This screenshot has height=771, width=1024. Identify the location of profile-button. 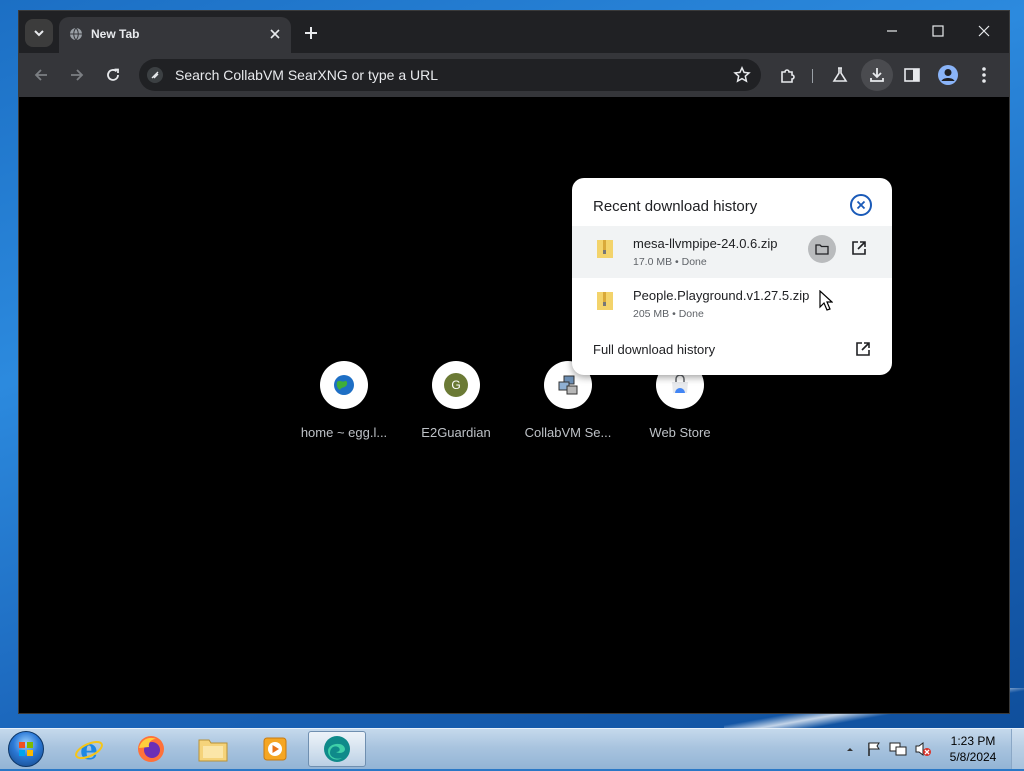
(948, 75).